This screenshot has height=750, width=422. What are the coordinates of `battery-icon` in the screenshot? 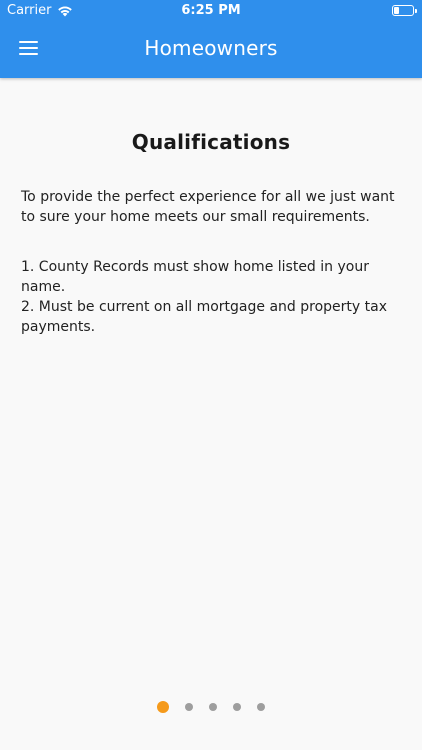 It's located at (404, 10).